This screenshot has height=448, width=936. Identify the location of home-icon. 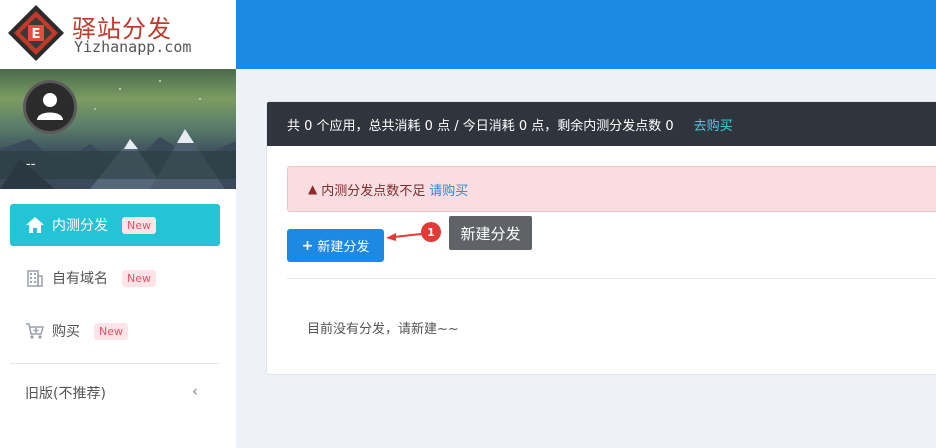
(35, 225).